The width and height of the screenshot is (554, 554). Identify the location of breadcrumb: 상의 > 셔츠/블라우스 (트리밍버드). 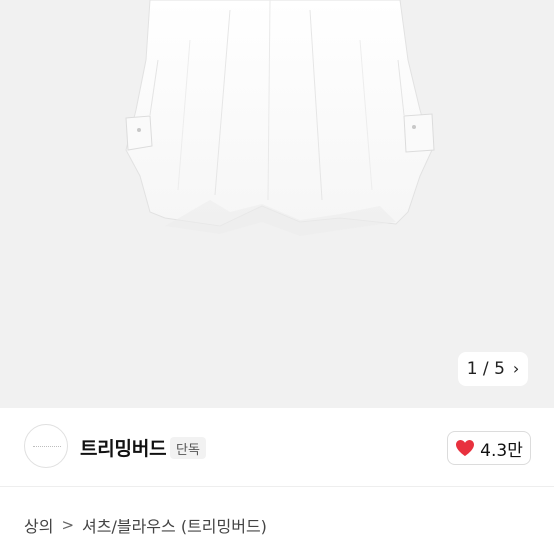
(145, 525).